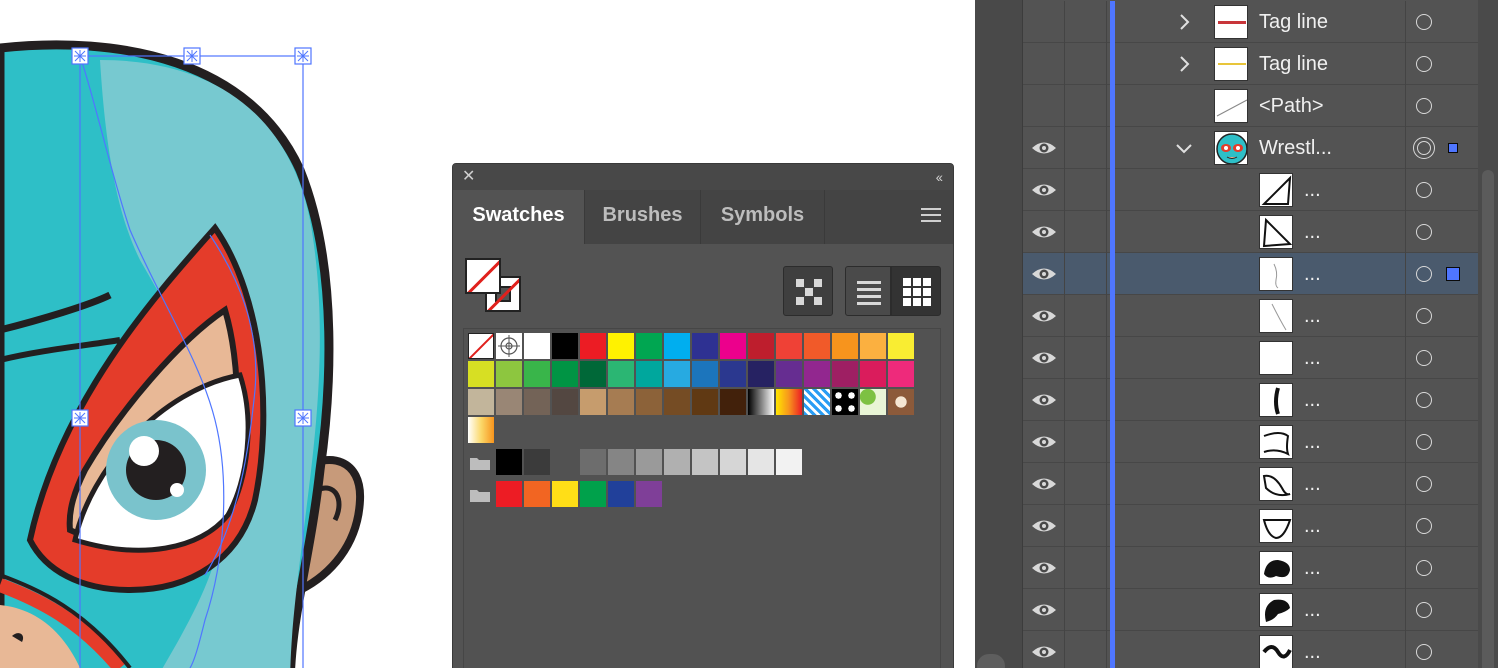 The height and width of the screenshot is (668, 1498). I want to click on close-icon: ✕, so click(468, 177).